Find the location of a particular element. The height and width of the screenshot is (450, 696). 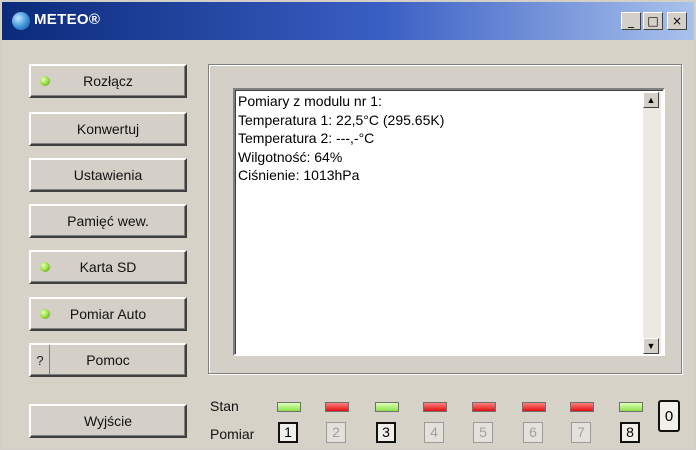

help-label: Pomoc is located at coordinates (108, 360).